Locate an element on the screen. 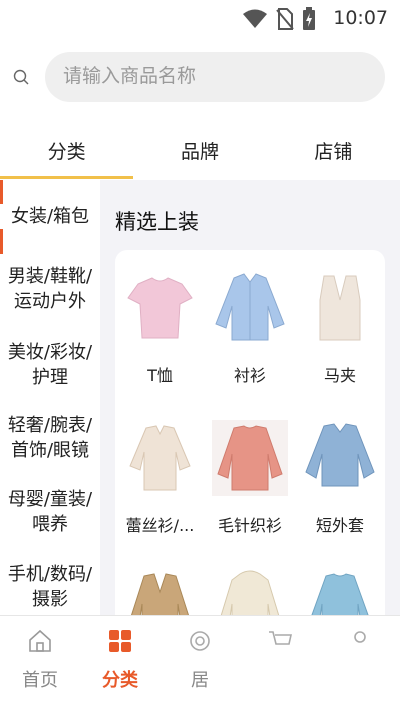 The image size is (400, 701). profile-icon is located at coordinates (360, 637).